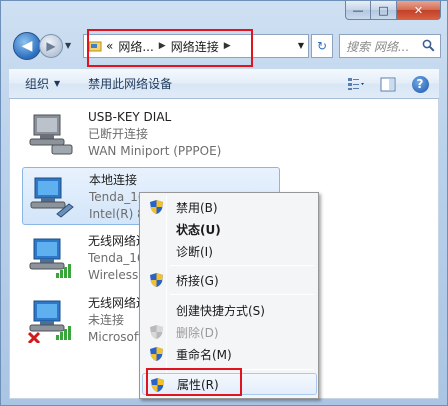  What do you see at coordinates (197, 280) in the screenshot?
I see `menu-item-label: 桥接(G)` at bounding box center [197, 280].